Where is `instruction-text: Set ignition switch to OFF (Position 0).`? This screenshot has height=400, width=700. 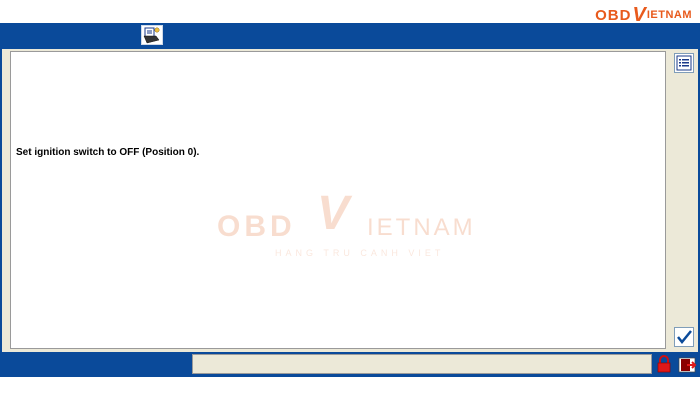 instruction-text: Set ignition switch to OFF (Position 0). is located at coordinates (108, 152).